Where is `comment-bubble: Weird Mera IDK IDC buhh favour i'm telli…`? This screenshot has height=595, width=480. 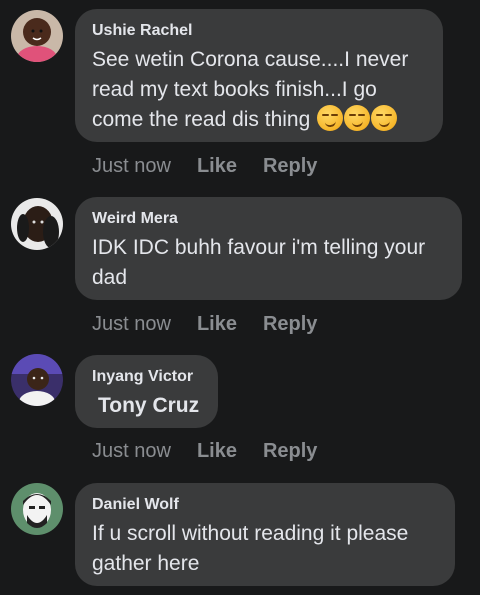 comment-bubble: Weird Mera IDK IDC buhh favour i'm telli… is located at coordinates (268, 248).